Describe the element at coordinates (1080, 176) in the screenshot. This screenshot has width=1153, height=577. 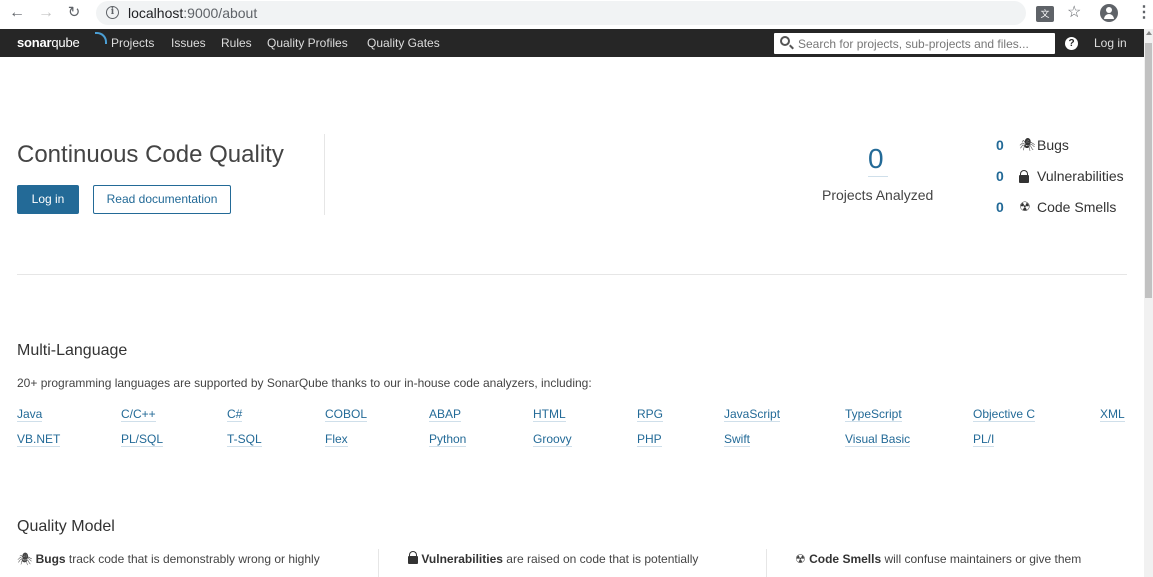
I see `vulnerabilities-label: Vulnerabilities` at that location.